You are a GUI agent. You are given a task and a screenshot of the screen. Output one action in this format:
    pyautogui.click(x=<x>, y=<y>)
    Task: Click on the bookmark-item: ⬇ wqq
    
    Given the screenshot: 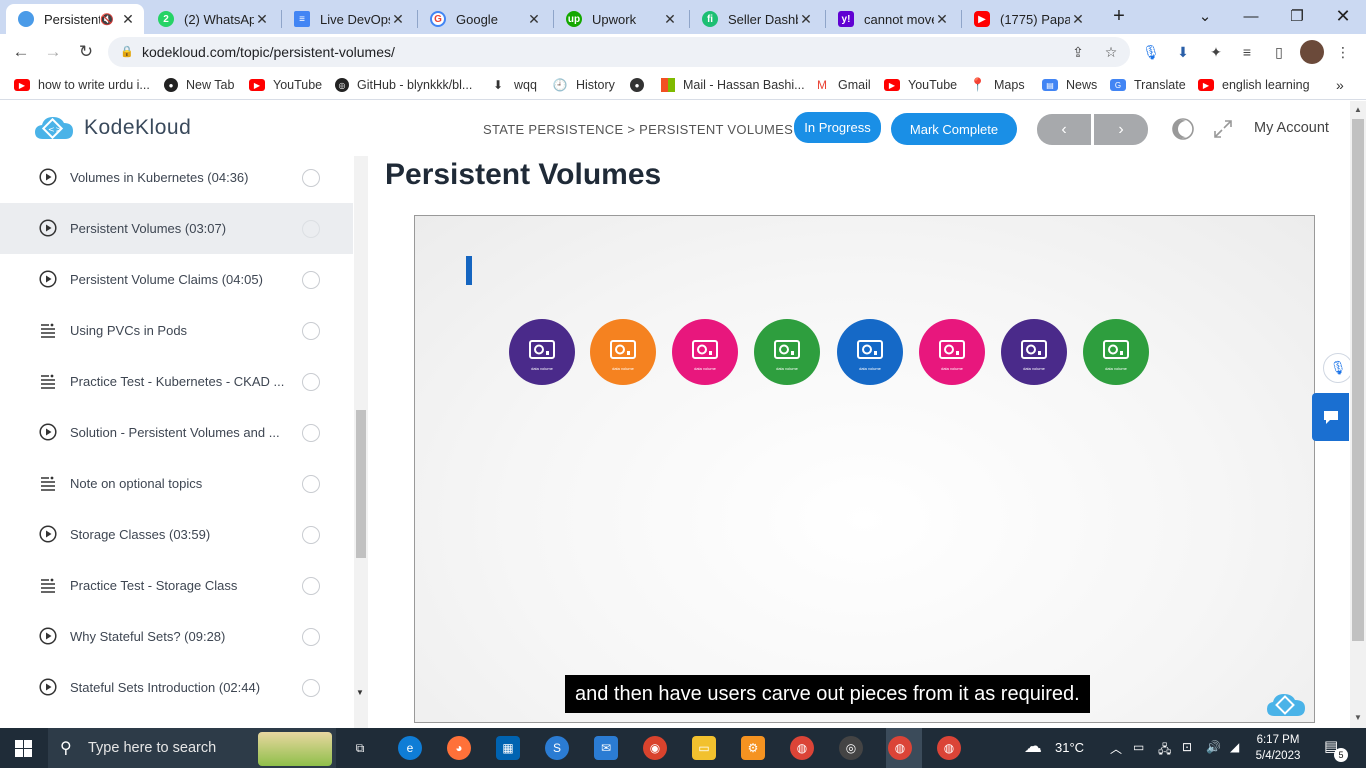 What is the action you would take?
    pyautogui.click(x=513, y=85)
    